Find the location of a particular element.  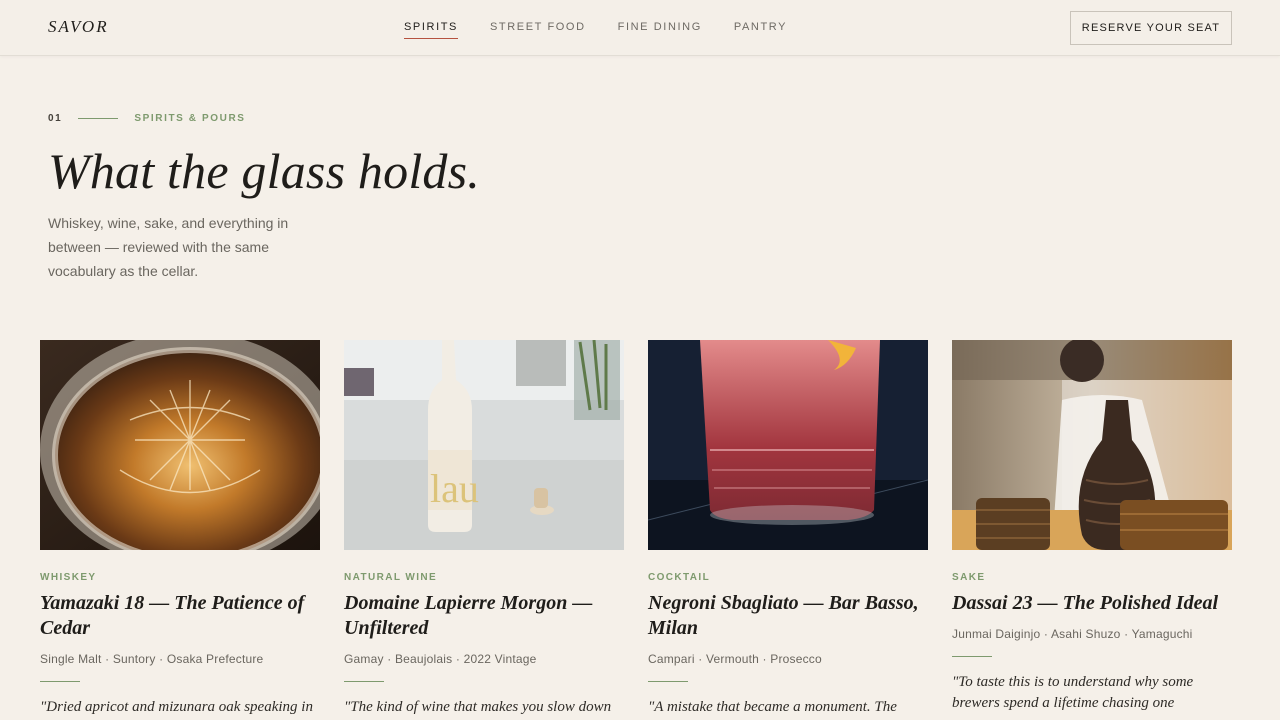

wine-bottle-photo: lau is located at coordinates (484, 445).